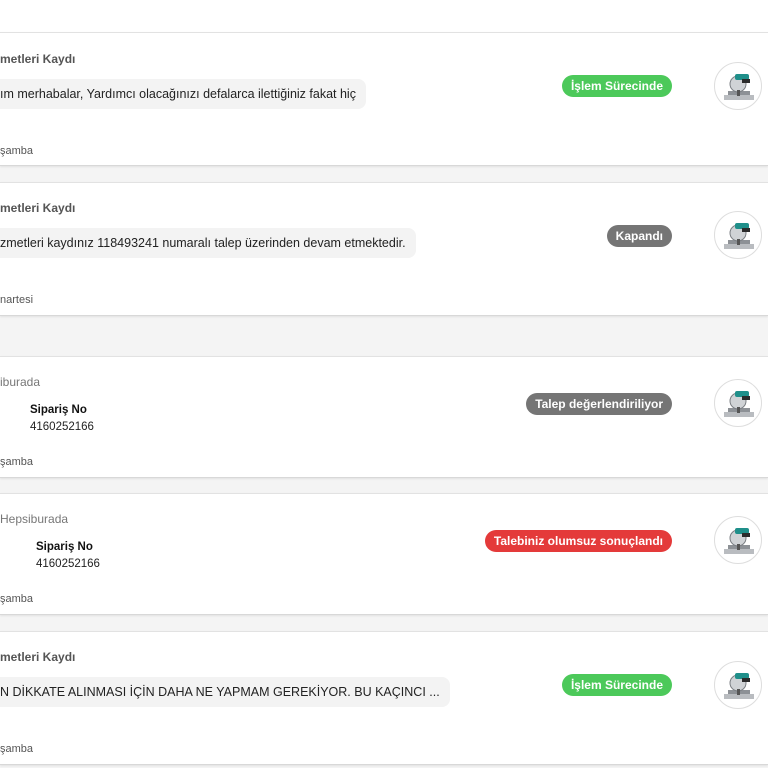  Describe the element at coordinates (599, 404) in the screenshot. I see `status-badge: Talep değerlendiriliyor` at that location.